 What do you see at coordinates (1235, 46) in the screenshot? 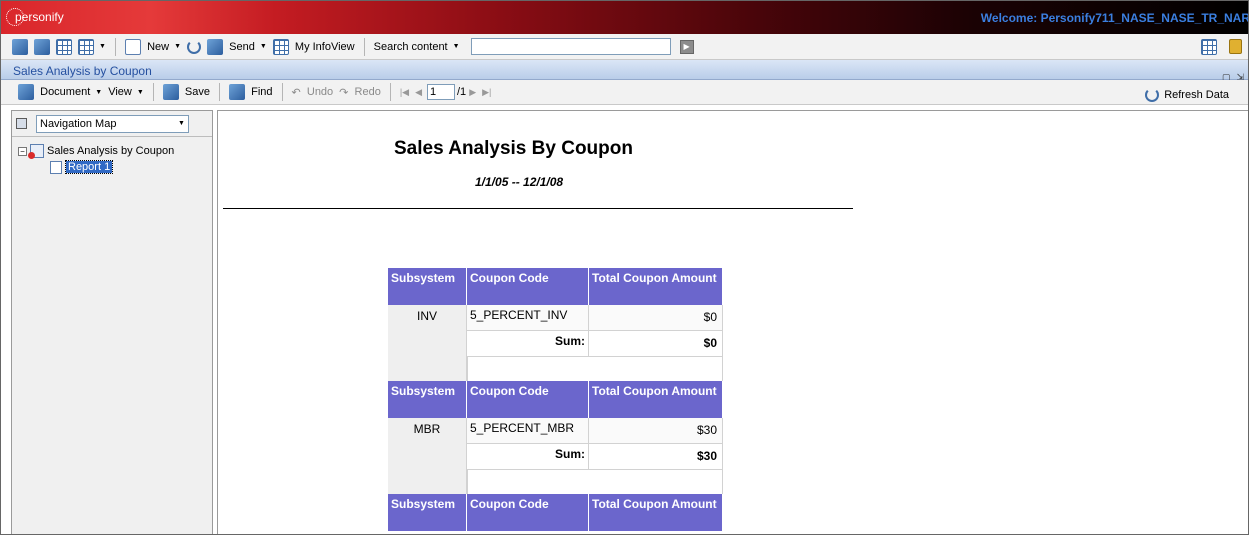
I see `lock-icon` at bounding box center [1235, 46].